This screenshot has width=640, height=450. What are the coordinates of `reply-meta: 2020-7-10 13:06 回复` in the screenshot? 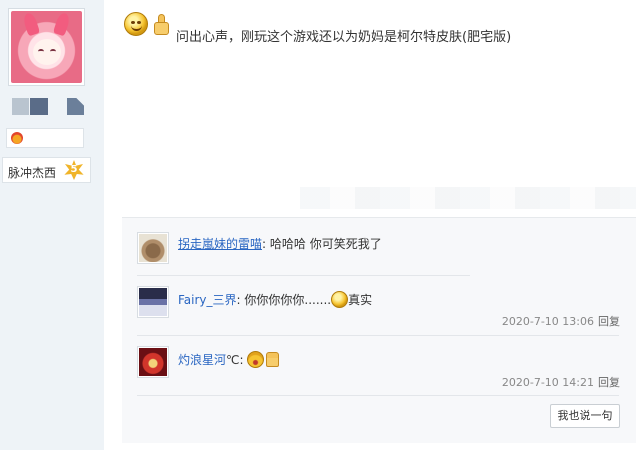 It's located at (561, 321).